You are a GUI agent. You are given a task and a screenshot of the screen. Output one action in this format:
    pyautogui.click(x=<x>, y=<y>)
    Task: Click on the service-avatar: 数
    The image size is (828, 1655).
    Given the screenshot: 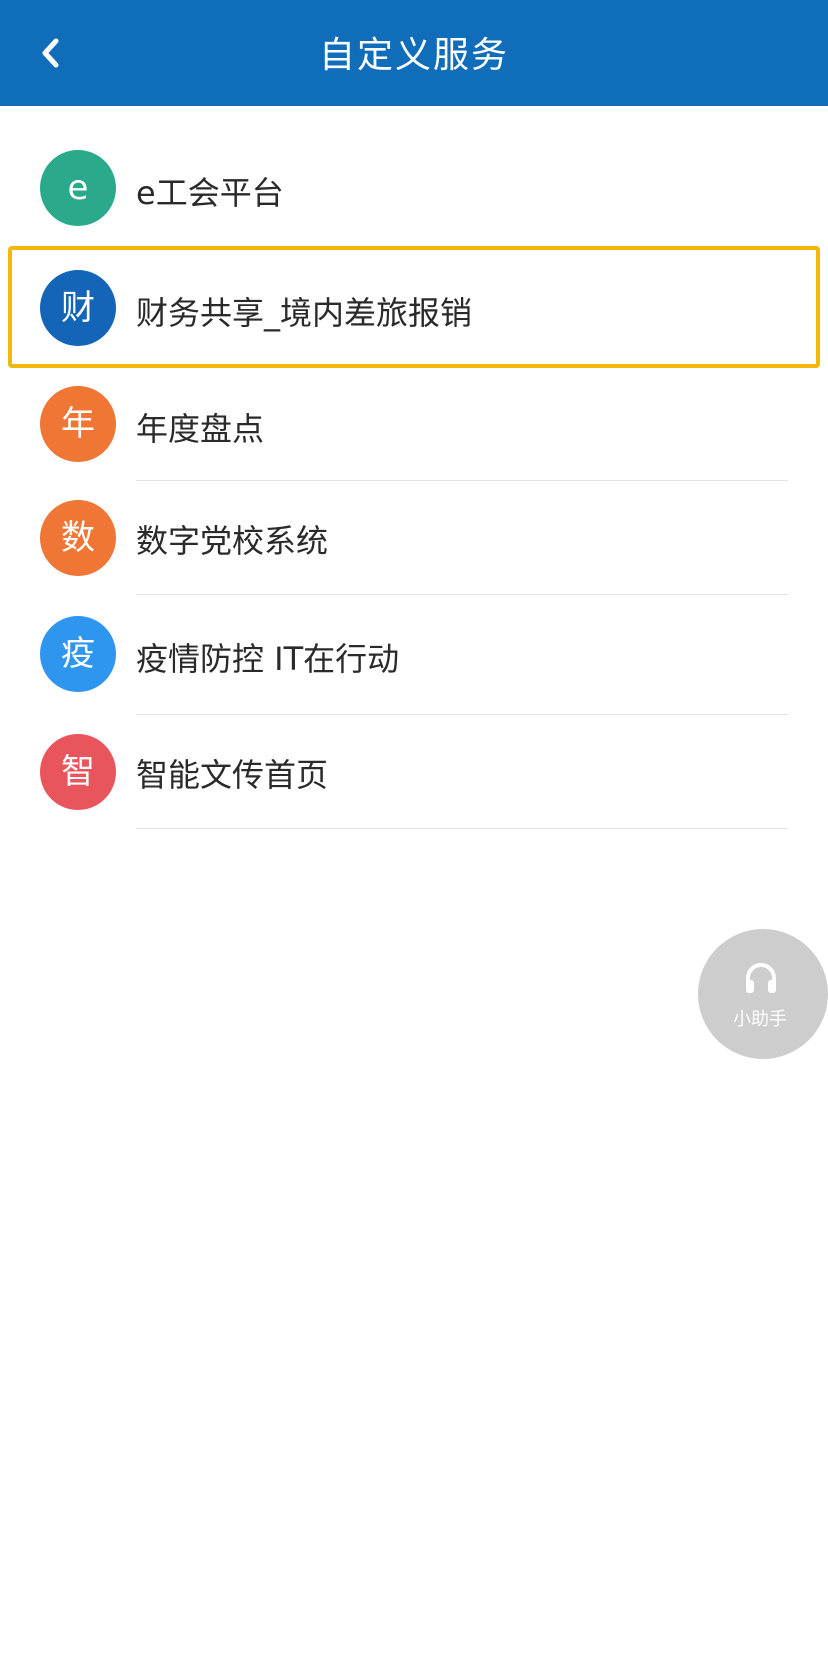 What is the action you would take?
    pyautogui.click(x=78, y=538)
    